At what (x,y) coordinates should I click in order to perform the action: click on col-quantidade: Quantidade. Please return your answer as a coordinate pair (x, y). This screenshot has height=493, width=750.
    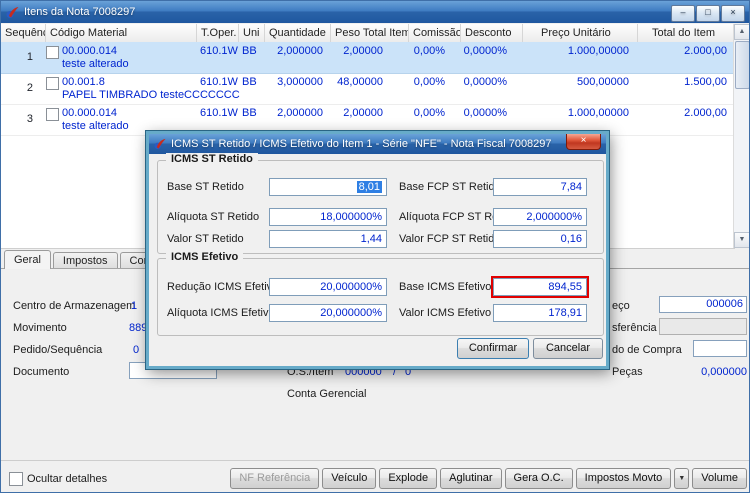
    Looking at the image, I should click on (298, 33).